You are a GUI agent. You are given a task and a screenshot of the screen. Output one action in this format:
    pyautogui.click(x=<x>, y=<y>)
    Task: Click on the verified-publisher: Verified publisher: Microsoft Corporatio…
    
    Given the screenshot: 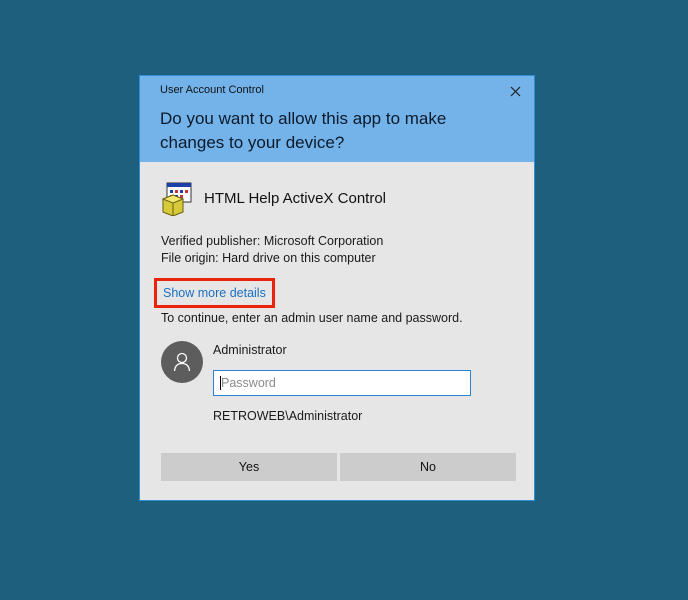 What is the action you would take?
    pyautogui.click(x=272, y=241)
    